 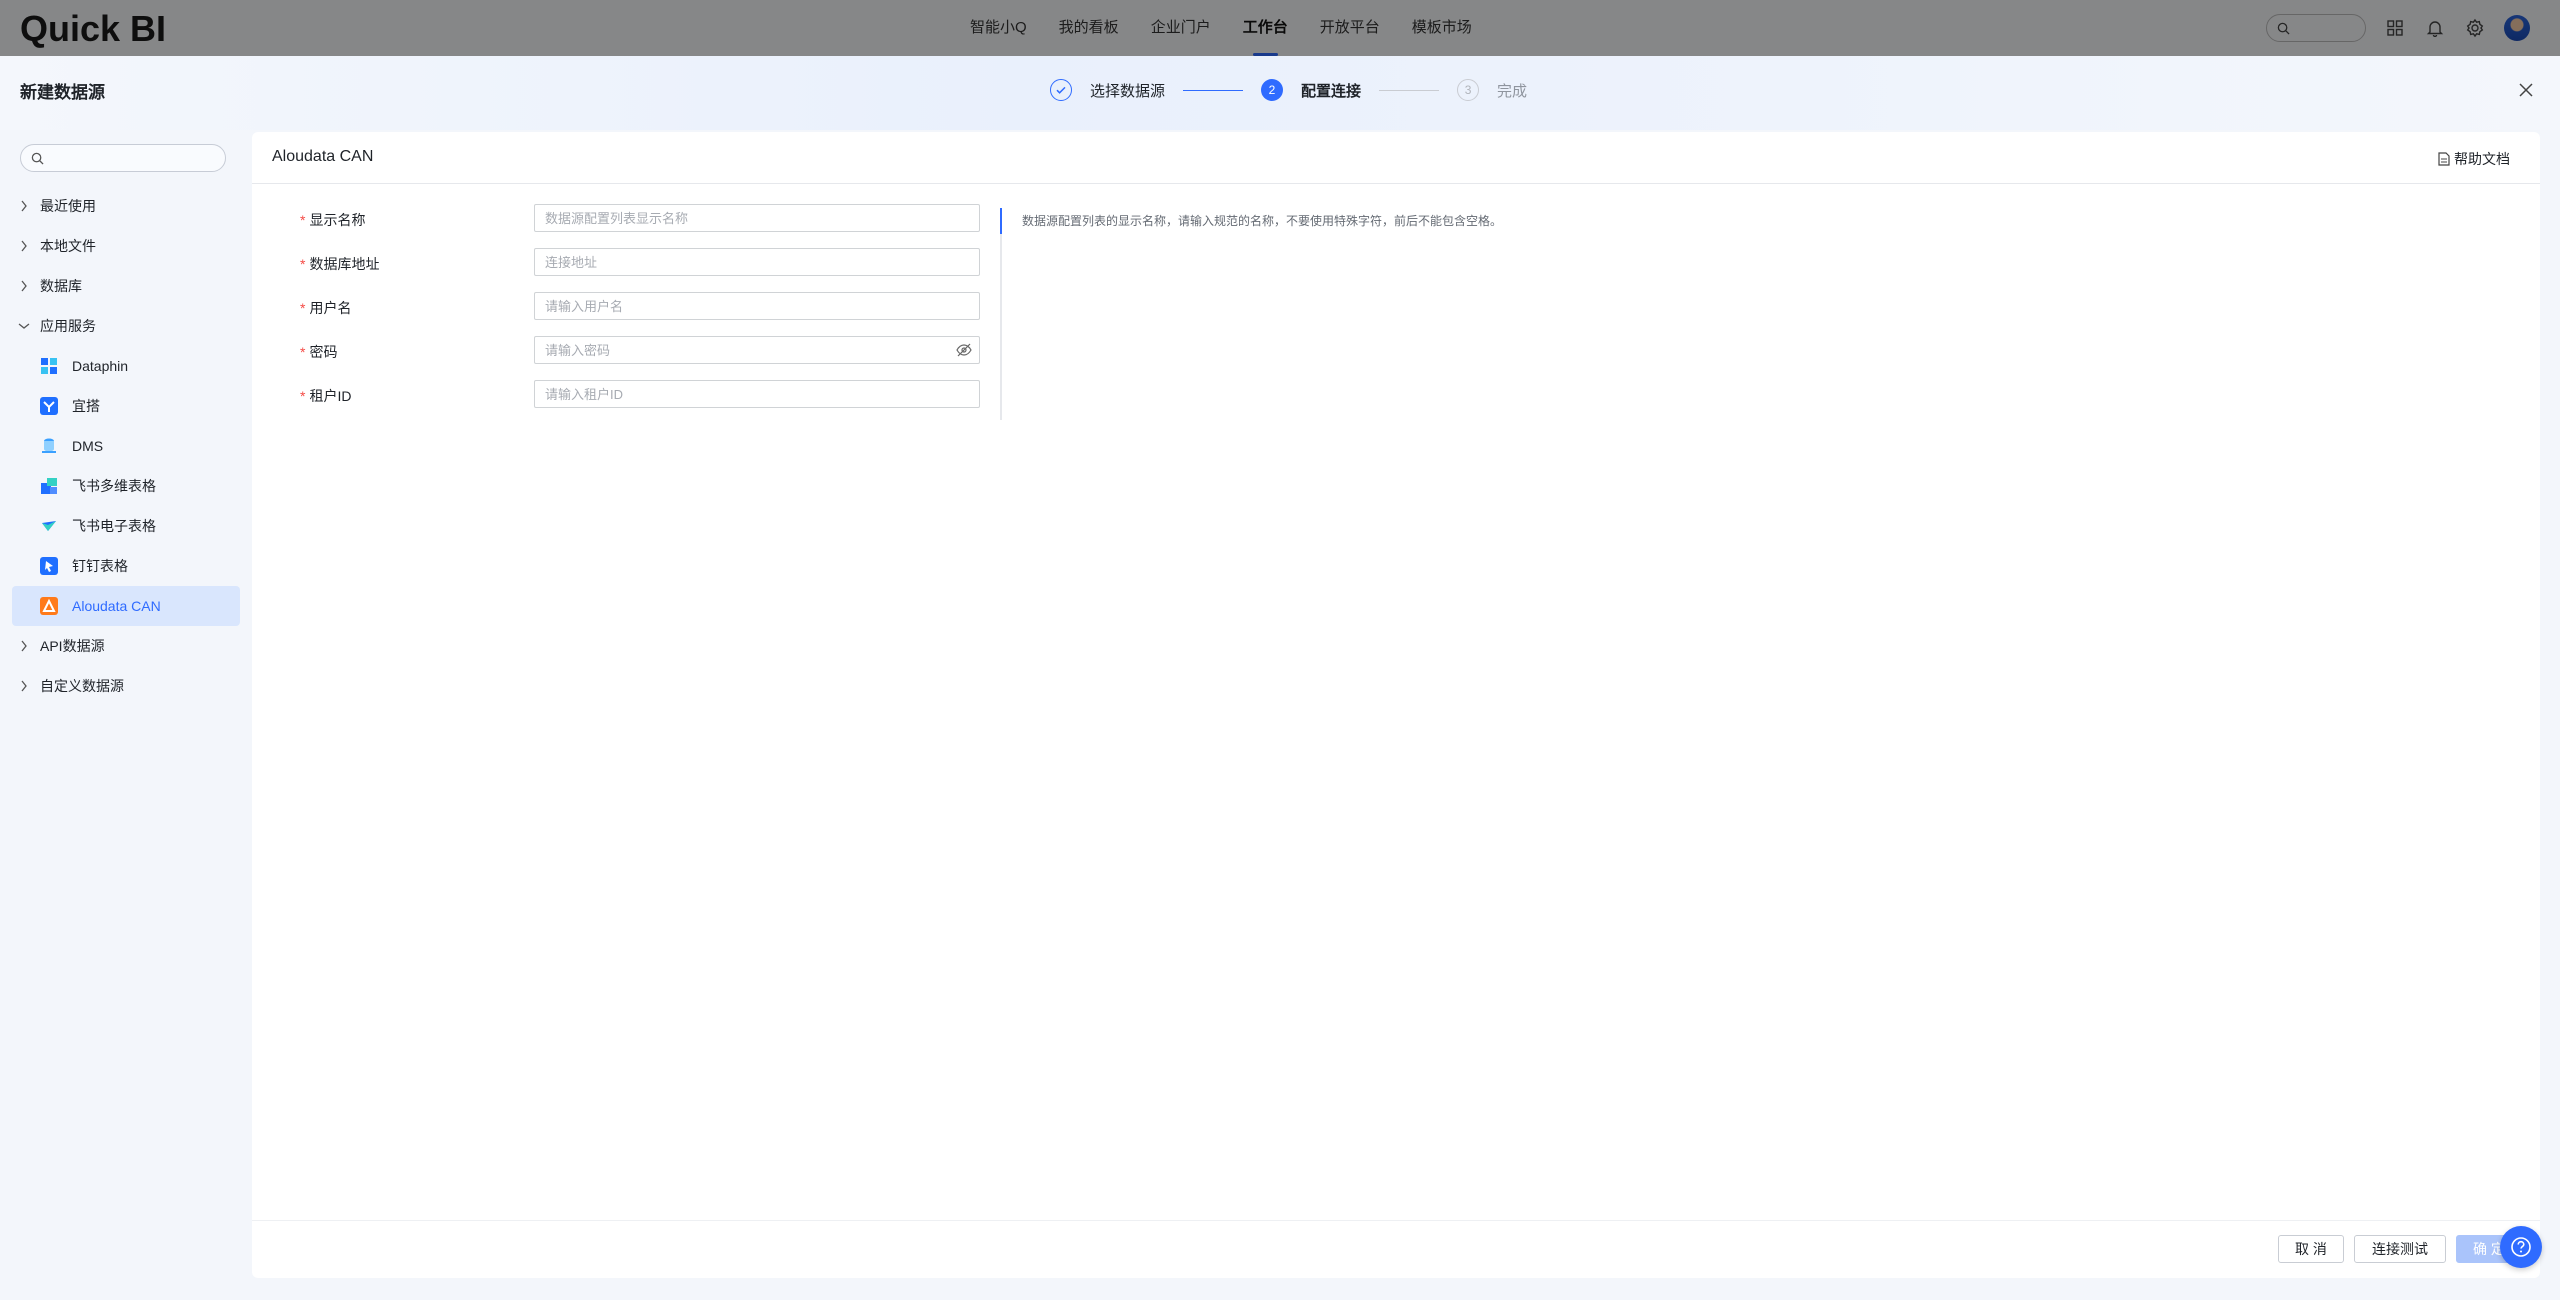 What do you see at coordinates (323, 156) in the screenshot?
I see `panel-title: Aloudata CAN` at bounding box center [323, 156].